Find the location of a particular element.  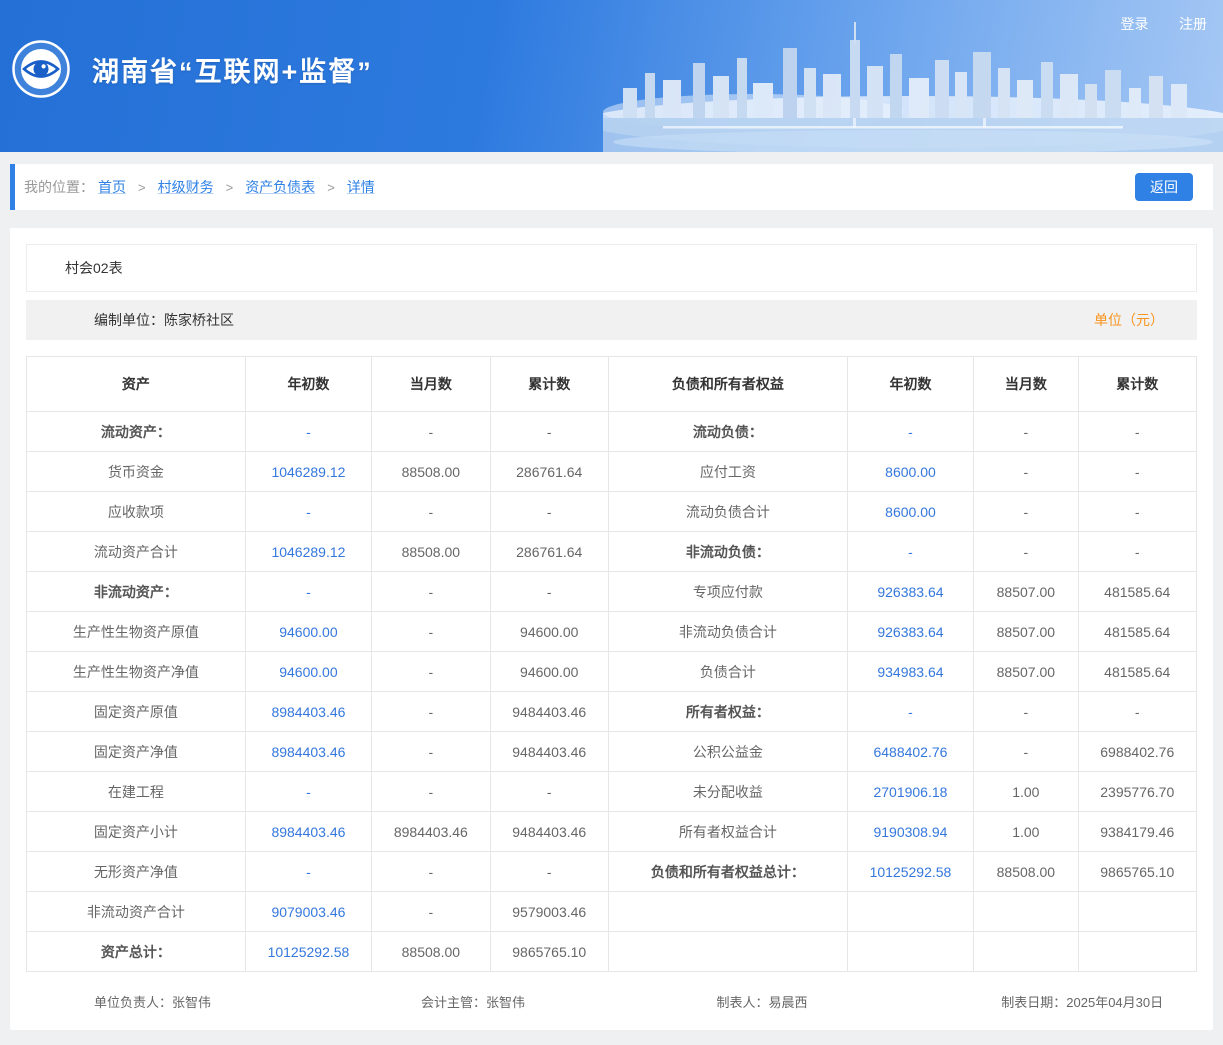

label-cell: 所有者权益： is located at coordinates (727, 711).